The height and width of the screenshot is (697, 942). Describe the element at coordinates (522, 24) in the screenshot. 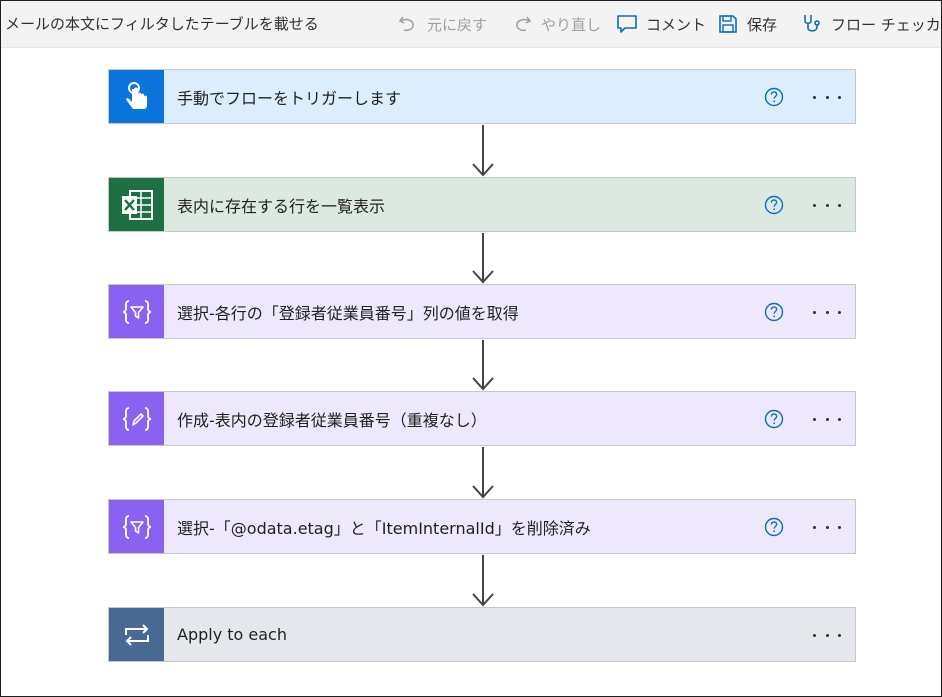

I see `redo-icon` at that location.